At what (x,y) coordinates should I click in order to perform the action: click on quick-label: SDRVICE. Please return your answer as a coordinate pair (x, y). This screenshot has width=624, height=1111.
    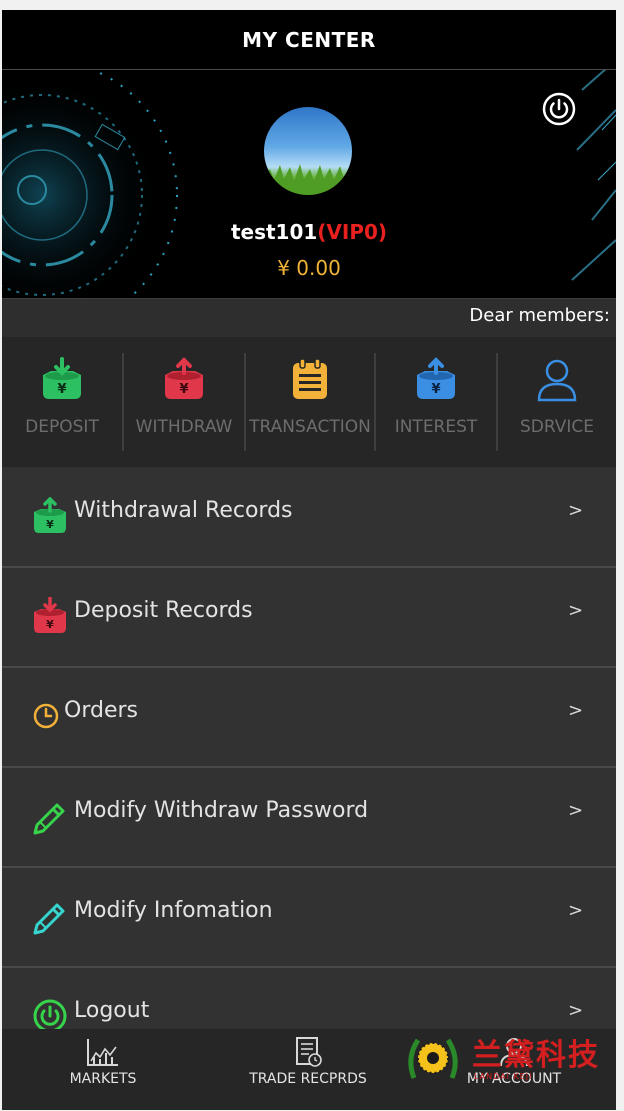
    Looking at the image, I should click on (557, 427).